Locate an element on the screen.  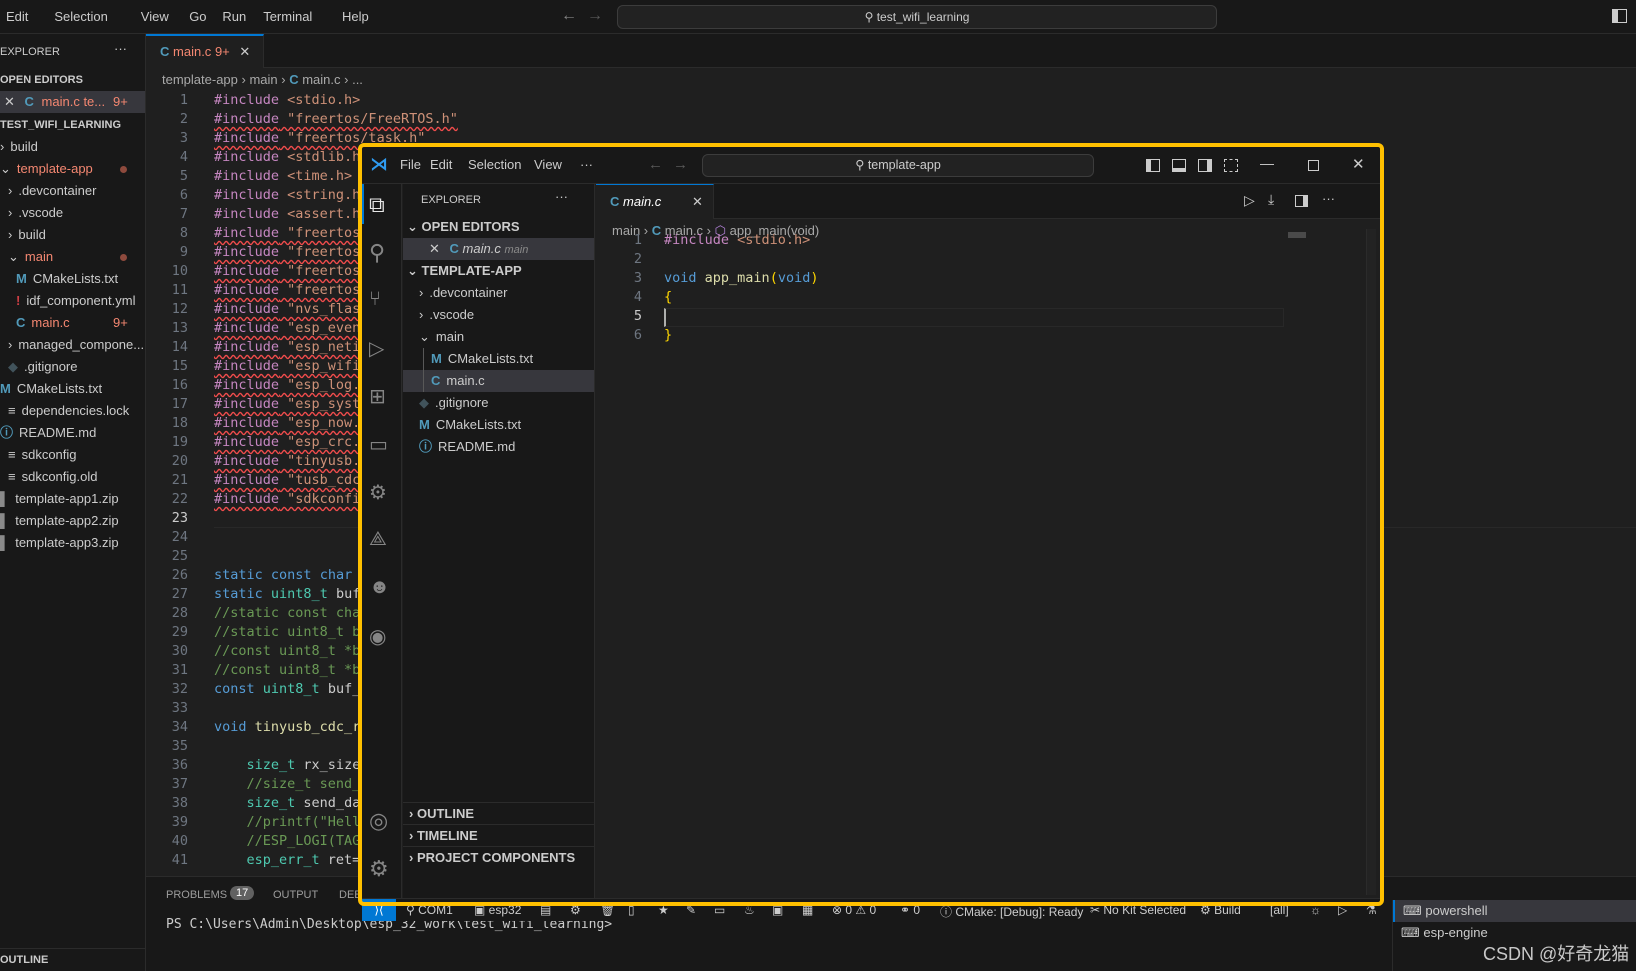
run-icon: ▷ is located at coordinates (1249, 200).